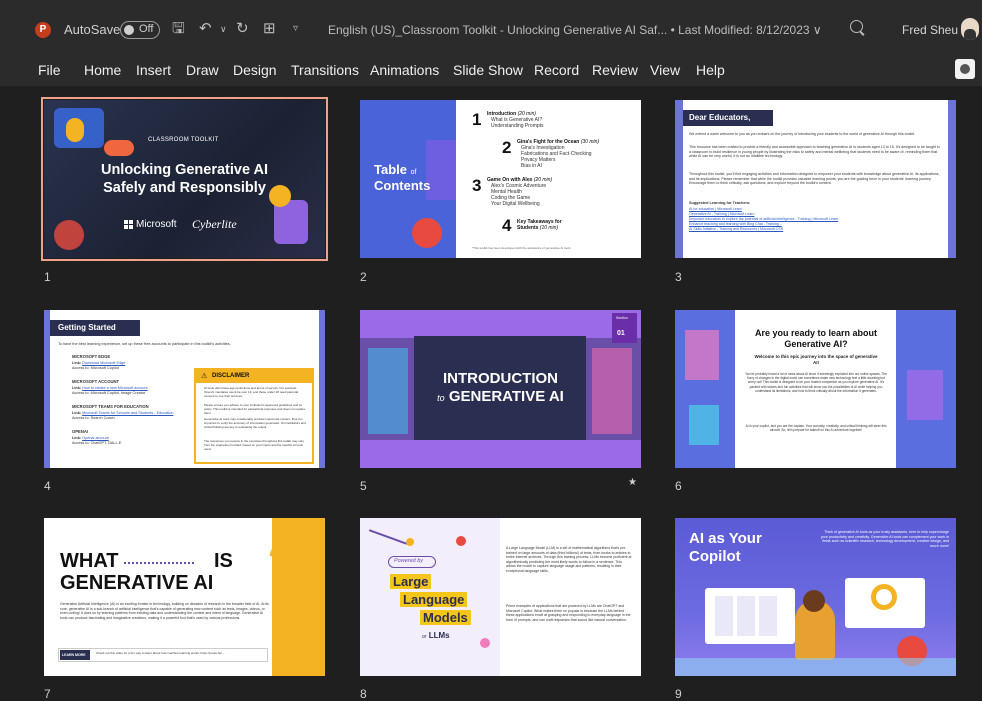 This screenshot has height=701, width=982. What do you see at coordinates (402, 185) in the screenshot?
I see `toc-title-line2: Contents` at bounding box center [402, 185].